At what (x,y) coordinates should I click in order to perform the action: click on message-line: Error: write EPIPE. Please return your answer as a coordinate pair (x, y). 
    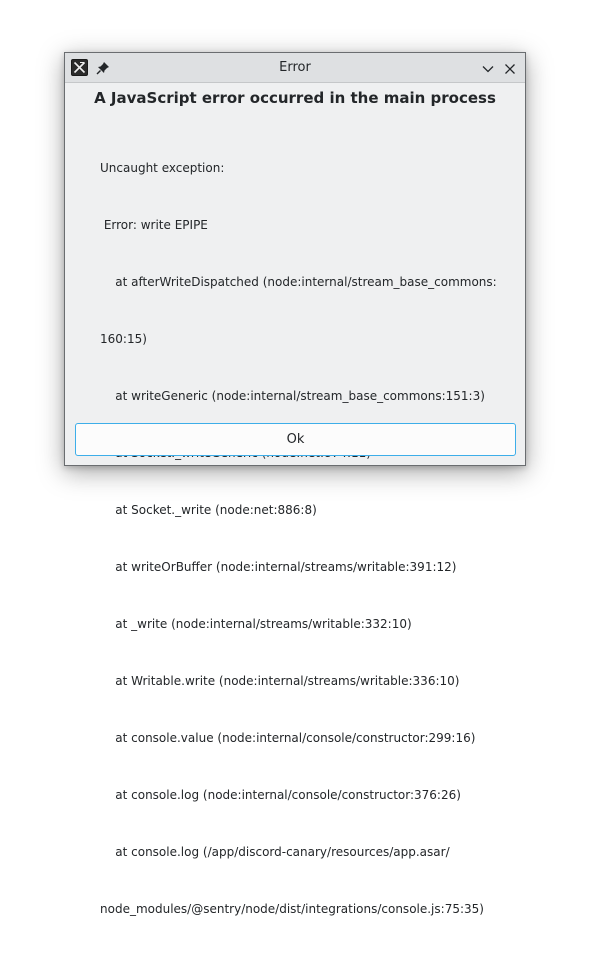
    Looking at the image, I should click on (154, 225).